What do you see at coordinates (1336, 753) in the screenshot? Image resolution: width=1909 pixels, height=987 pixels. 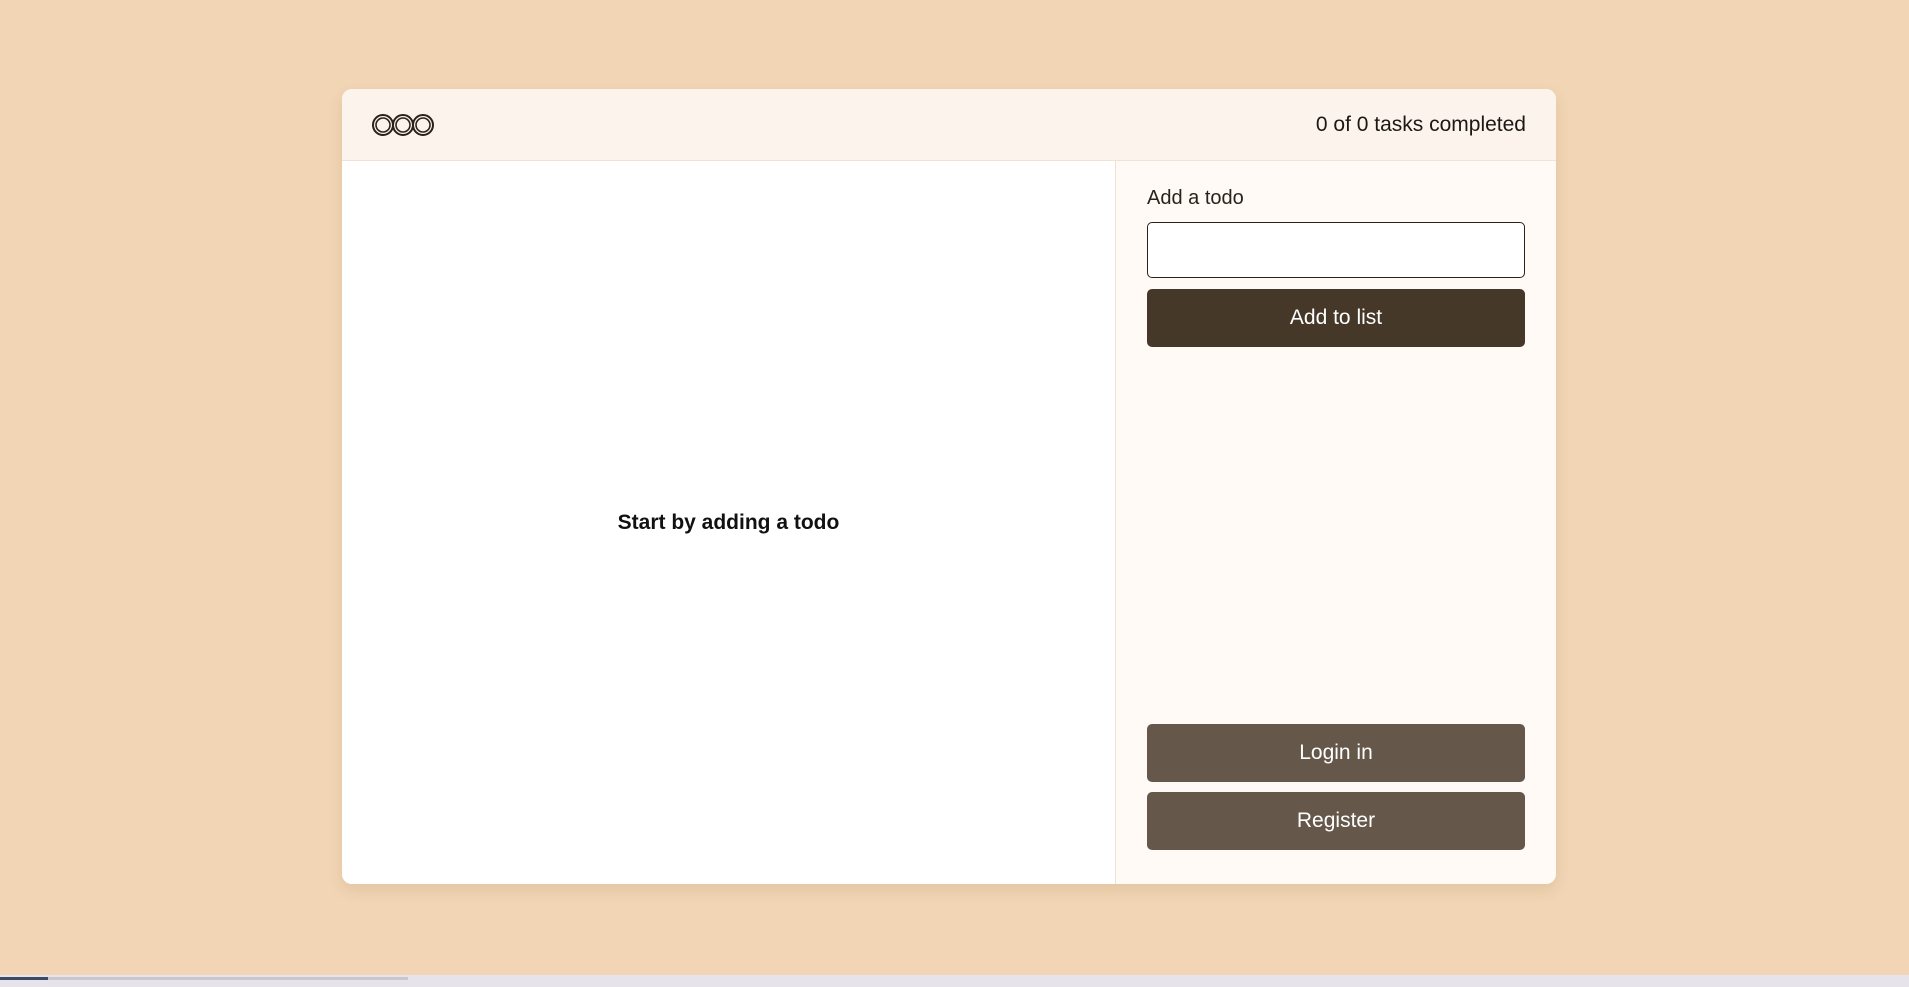 I see `login-button: Login in` at bounding box center [1336, 753].